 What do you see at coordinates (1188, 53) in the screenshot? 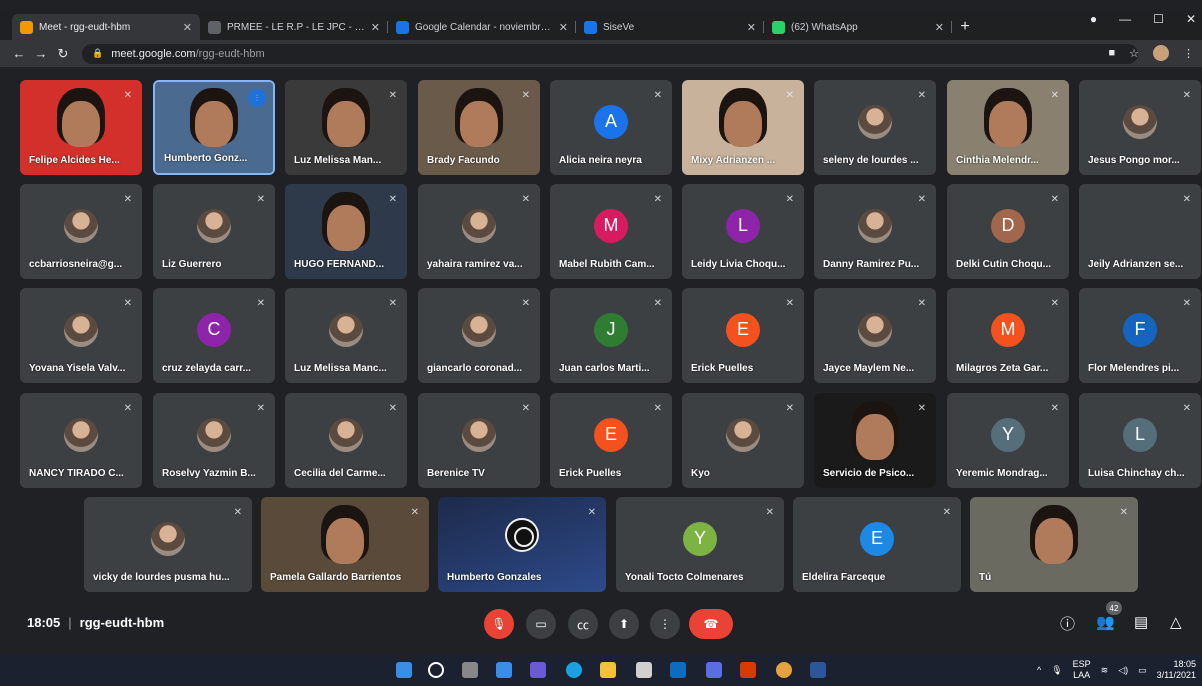
I see `menu-icon: ⋮` at bounding box center [1188, 53].